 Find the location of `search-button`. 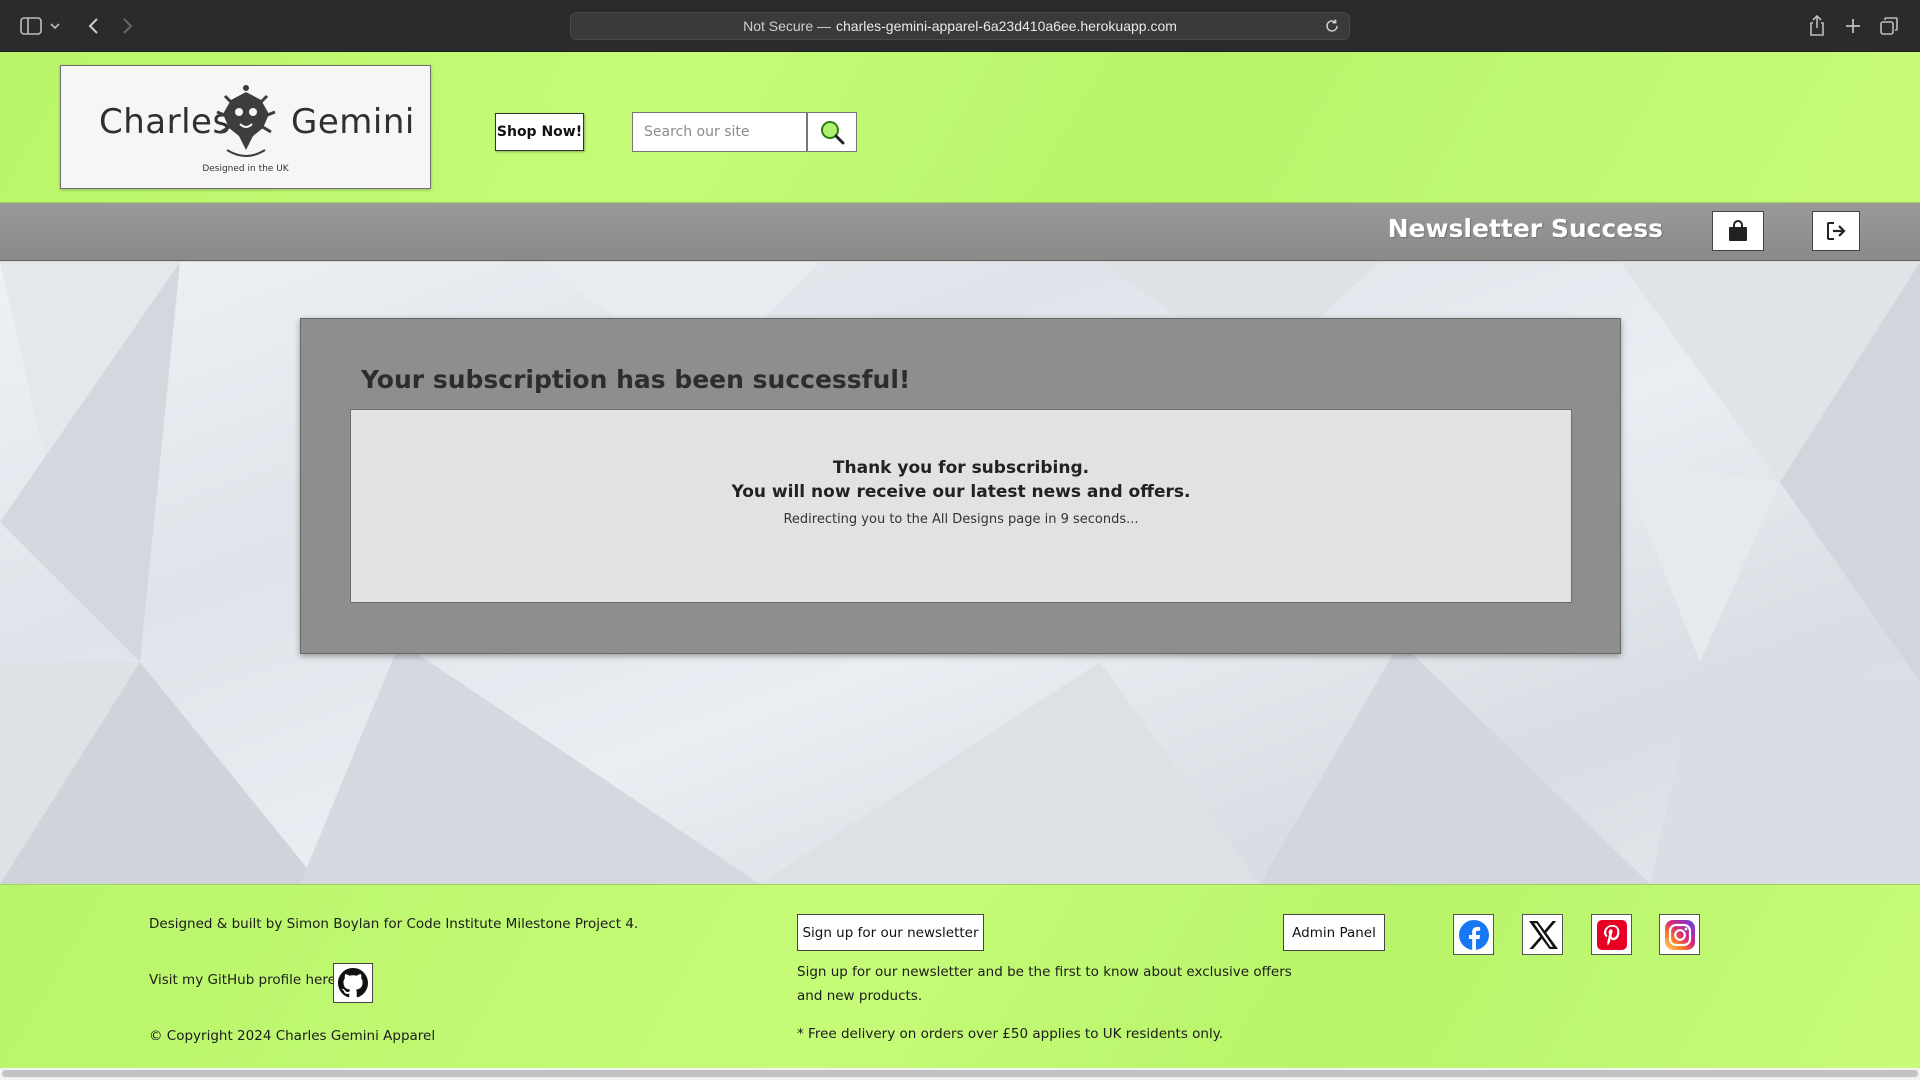

search-button is located at coordinates (832, 132).